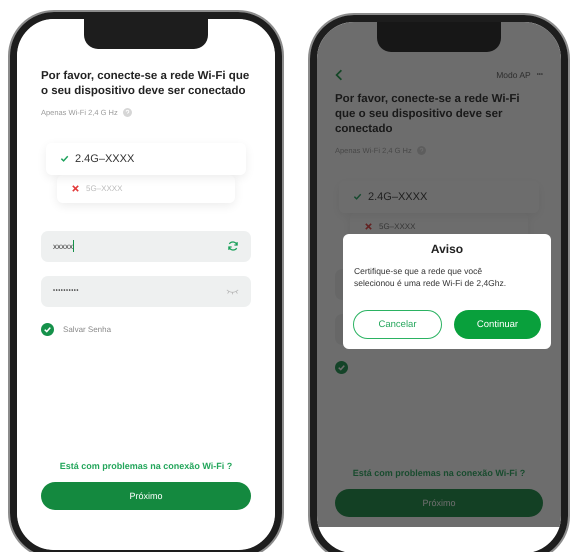  I want to click on continue-button: Continuar, so click(497, 324).